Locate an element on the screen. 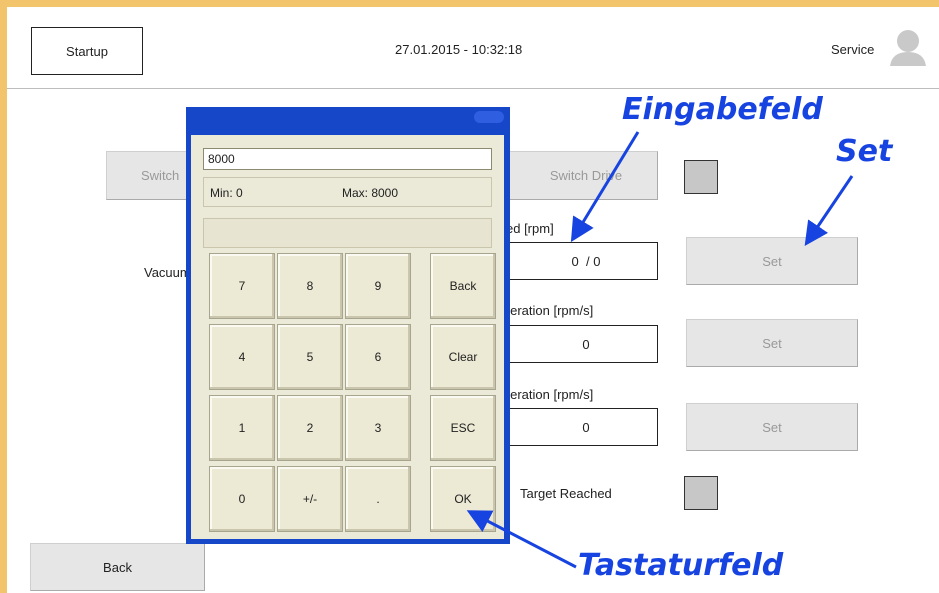 This screenshot has height=593, width=939. startup-button: Startup is located at coordinates (87, 51).